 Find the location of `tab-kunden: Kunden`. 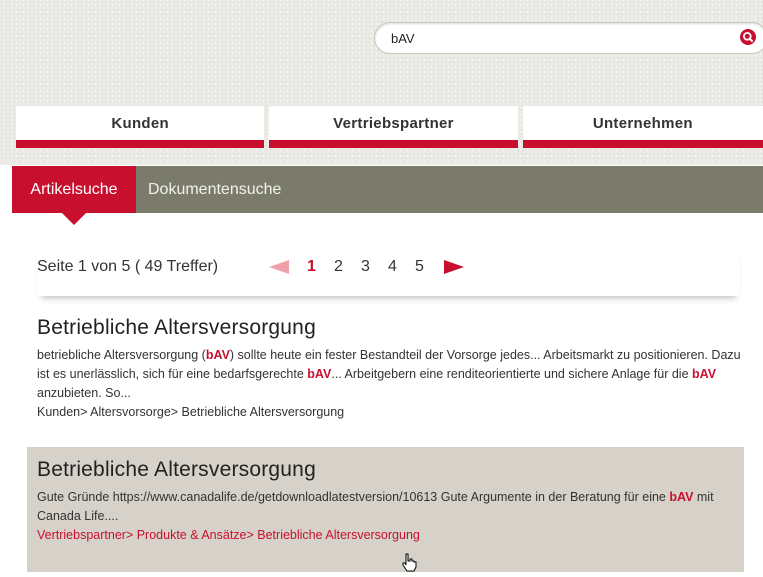

tab-kunden: Kunden is located at coordinates (140, 127).